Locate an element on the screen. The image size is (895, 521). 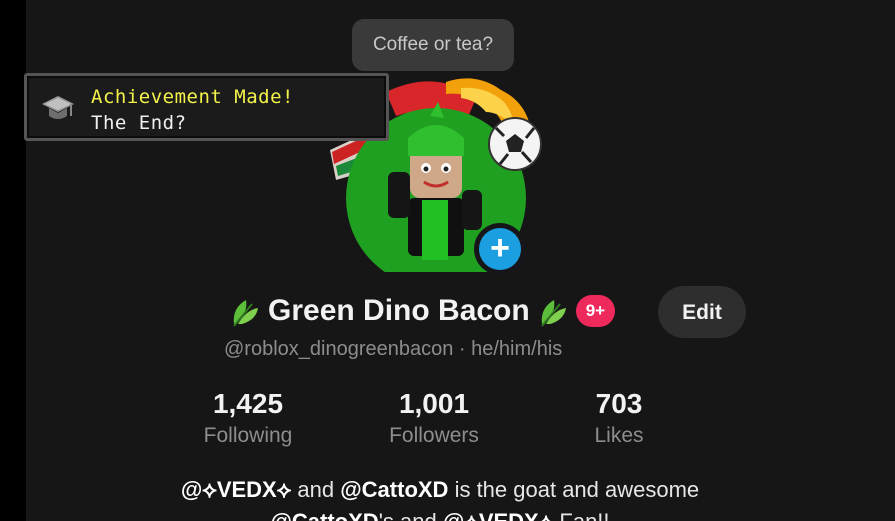
notification-badge: 9+ is located at coordinates (595, 311).